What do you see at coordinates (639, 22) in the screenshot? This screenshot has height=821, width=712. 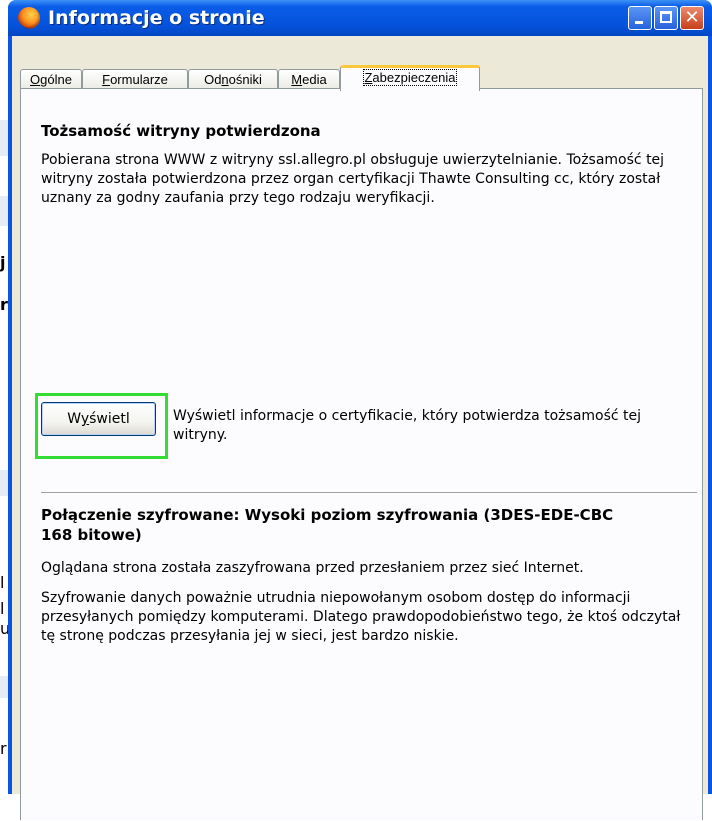 I see `minimize-icon` at bounding box center [639, 22].